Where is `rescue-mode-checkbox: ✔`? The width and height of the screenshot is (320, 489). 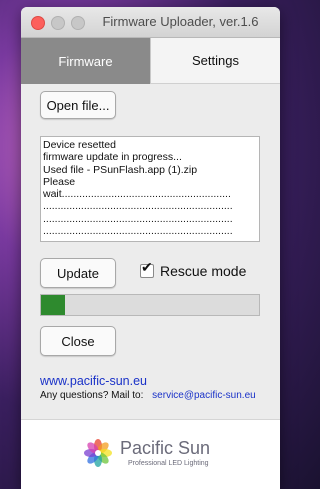 rescue-mode-checkbox: ✔ is located at coordinates (147, 269).